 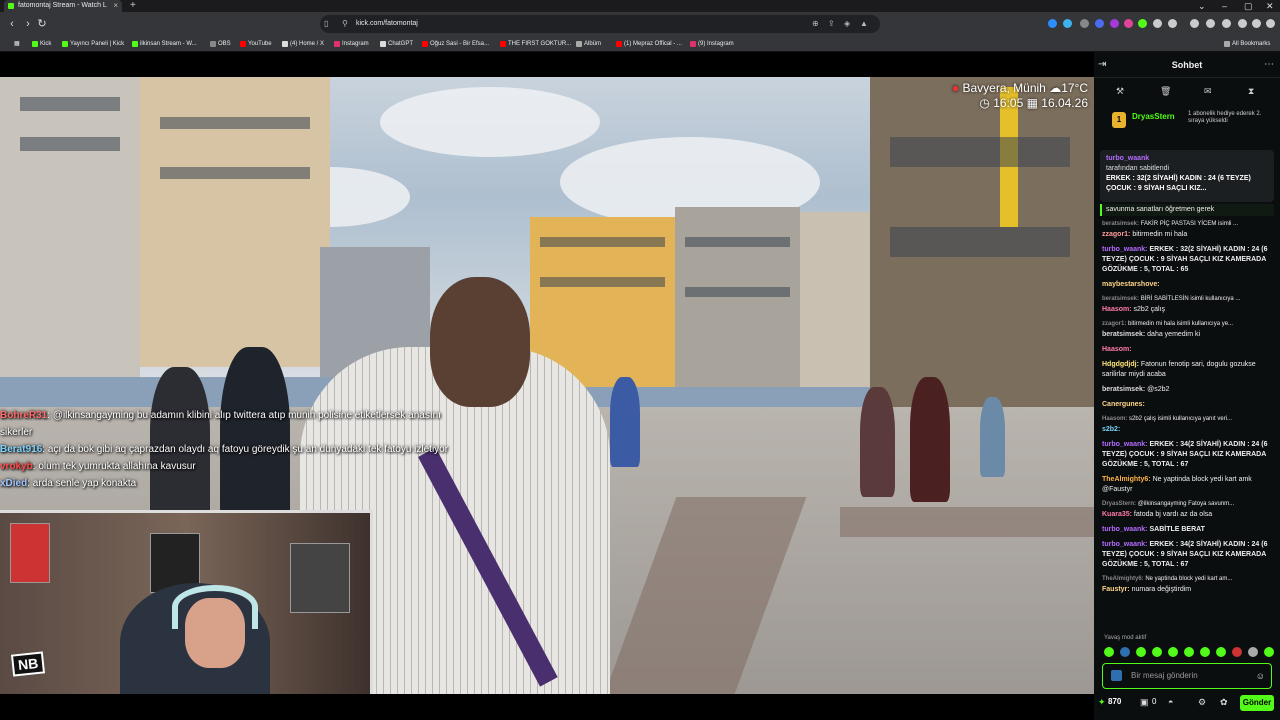 I want to click on hourglass-icon: ⧗, so click(x=1251, y=91).